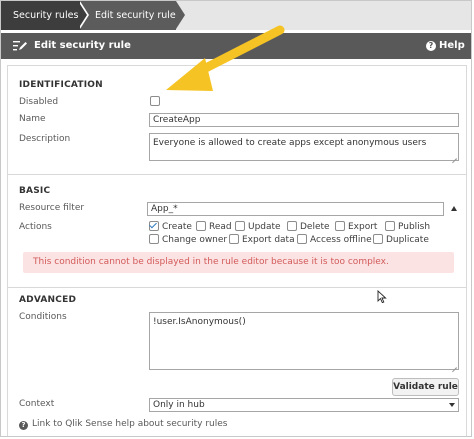 The height and width of the screenshot is (439, 474). I want to click on action-change-owner: Change owner, so click(188, 239).